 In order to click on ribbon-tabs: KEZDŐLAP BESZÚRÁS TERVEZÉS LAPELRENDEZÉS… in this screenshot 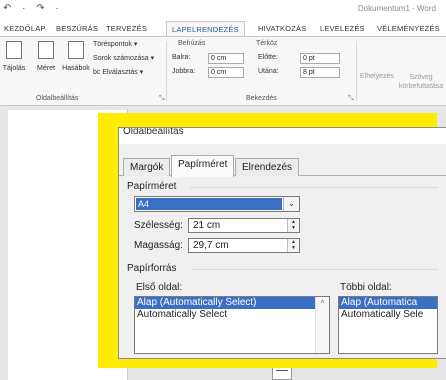, I will do `click(223, 29)`.